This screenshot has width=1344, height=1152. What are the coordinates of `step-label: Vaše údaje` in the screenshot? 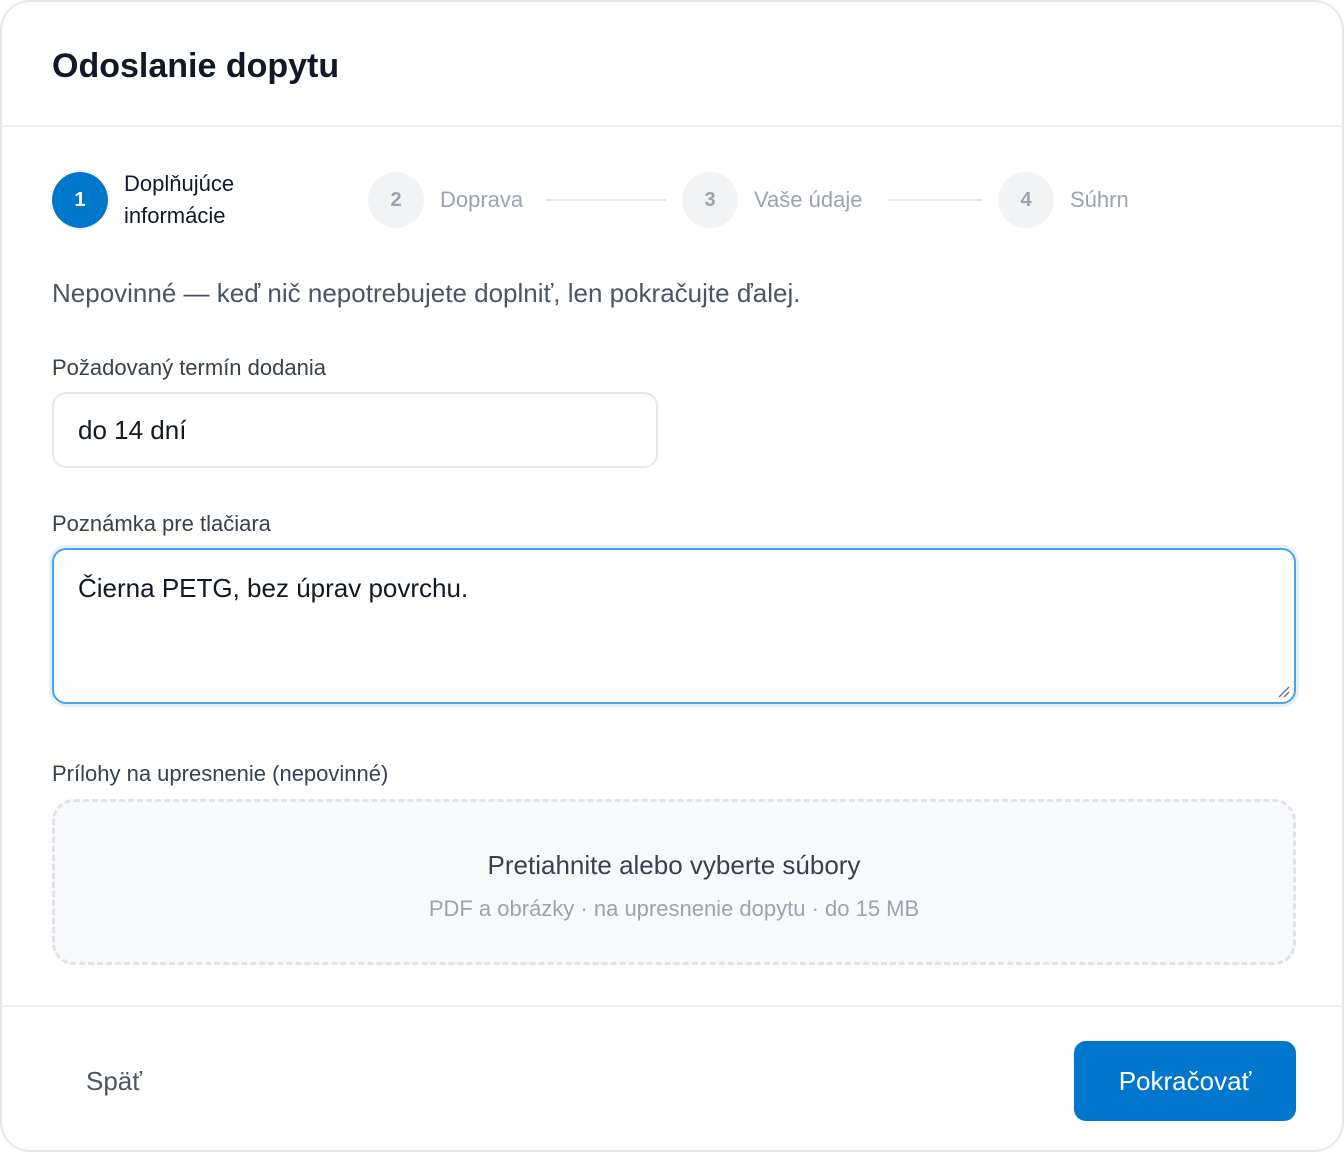 It's located at (808, 199).